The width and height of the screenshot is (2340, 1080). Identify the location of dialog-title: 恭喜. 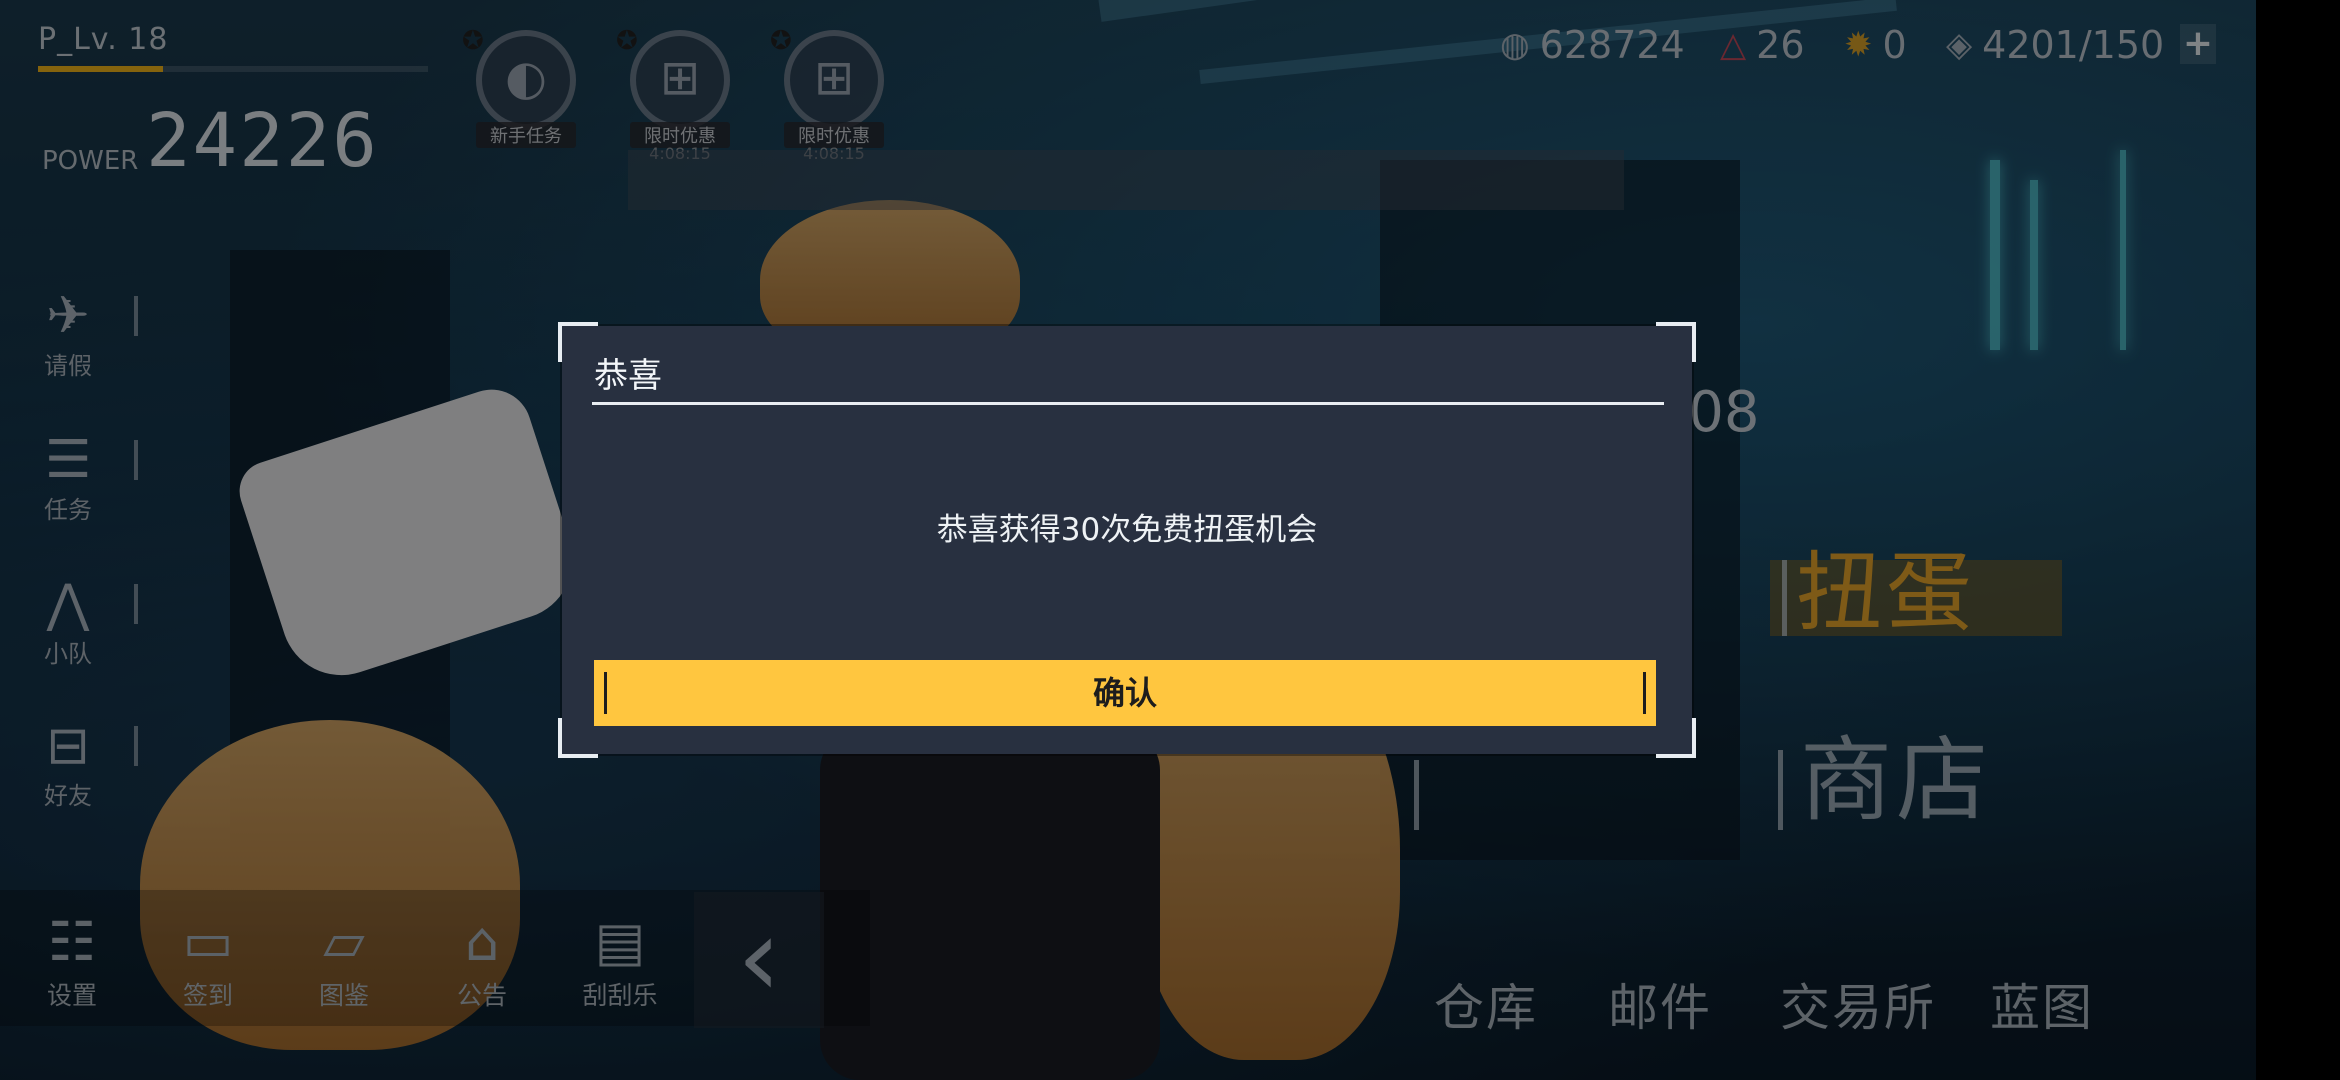
(628, 376).